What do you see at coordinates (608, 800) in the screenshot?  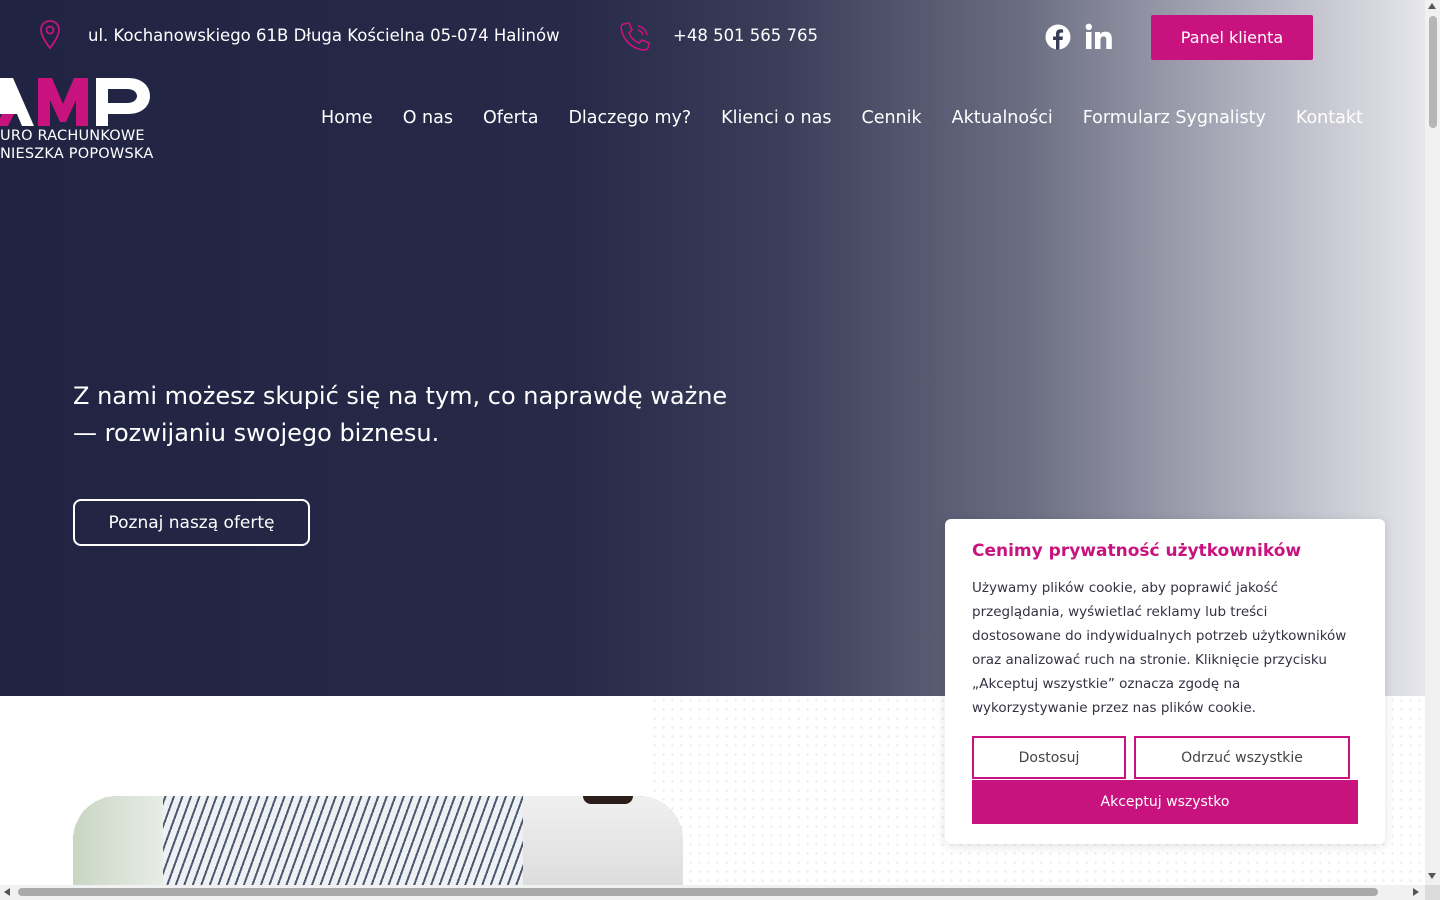 I see `photo-person-hair` at bounding box center [608, 800].